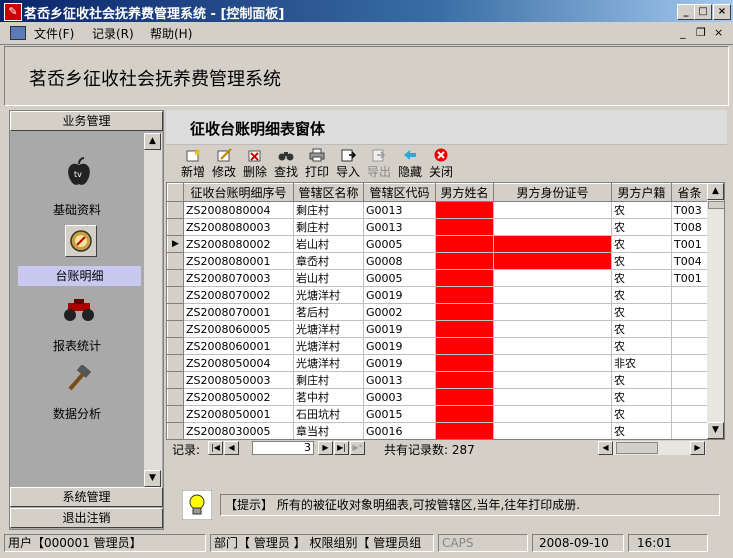 This screenshot has width=733, height=558. What do you see at coordinates (238, 346) in the screenshot?
I see `table-cell: ZS2008060001` at bounding box center [238, 346].